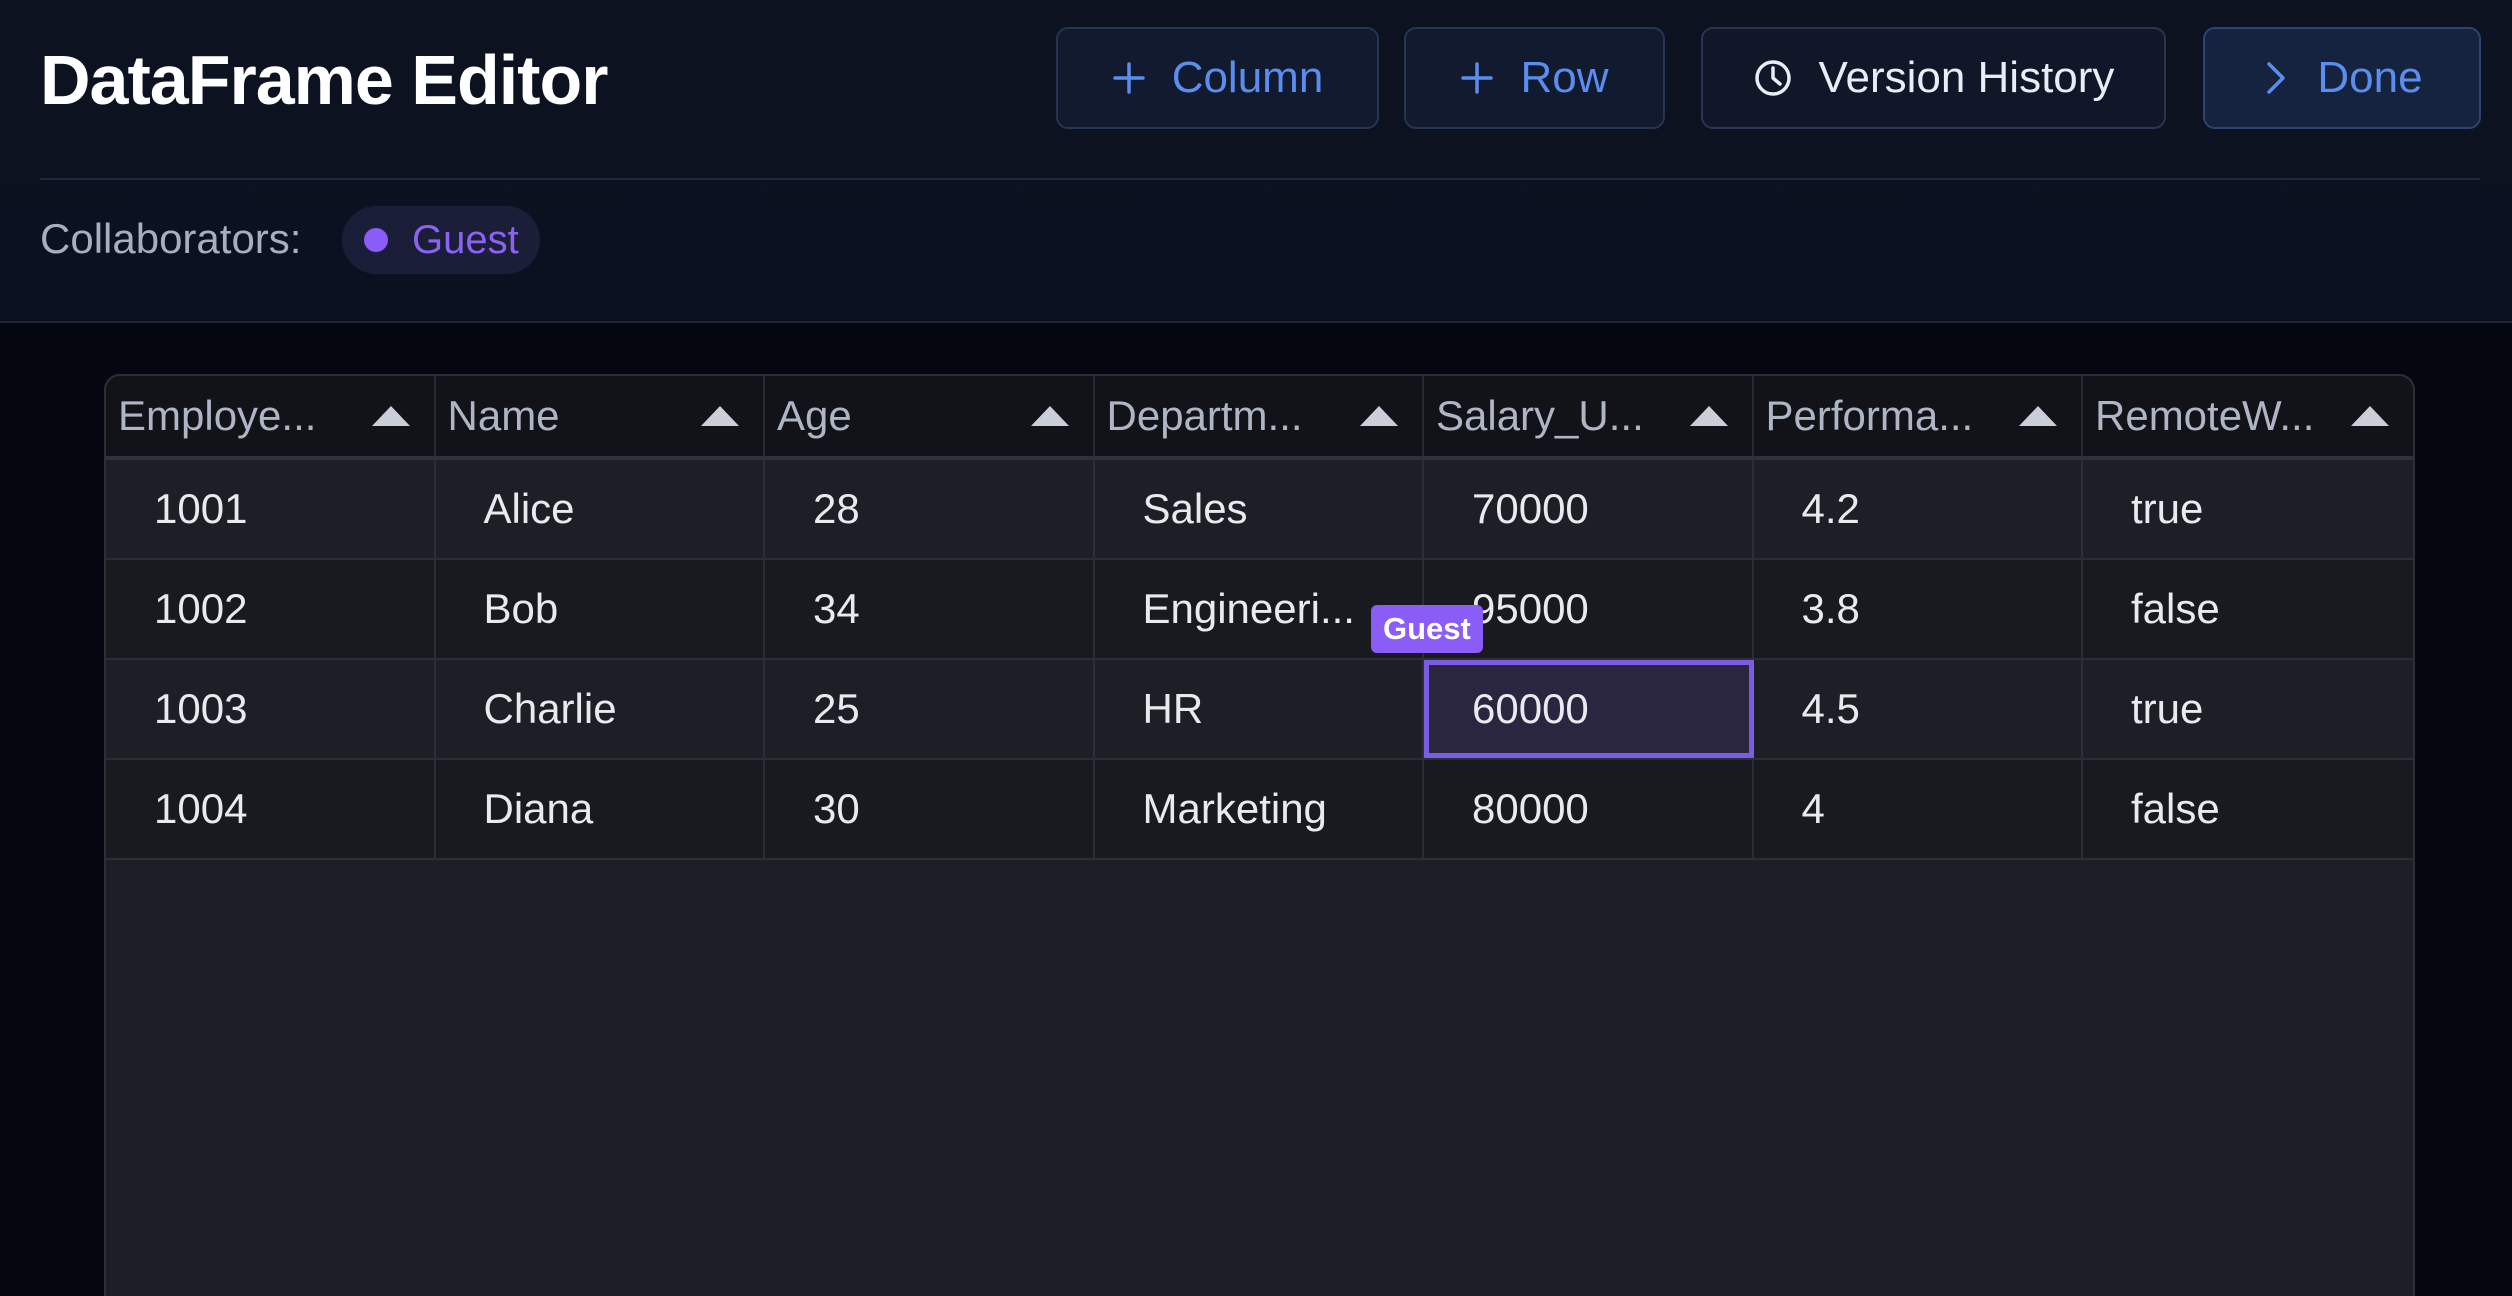 The image size is (2512, 1296). Describe the element at coordinates (600, 709) in the screenshot. I see `table-cell: Charlie` at that location.